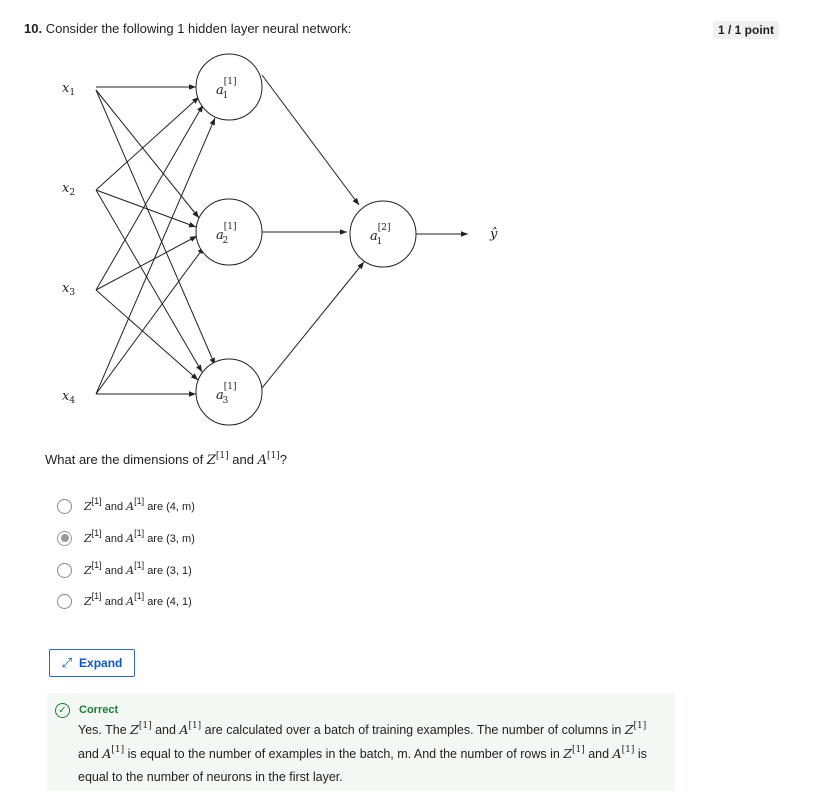  I want to click on input-label-x1: x1, so click(68, 89).